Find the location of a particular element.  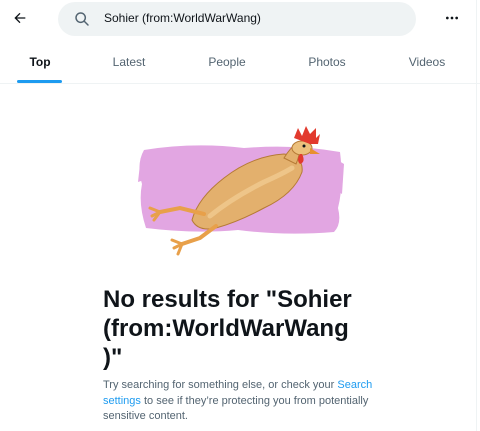

tab-latest-label: Latest is located at coordinates (129, 61).